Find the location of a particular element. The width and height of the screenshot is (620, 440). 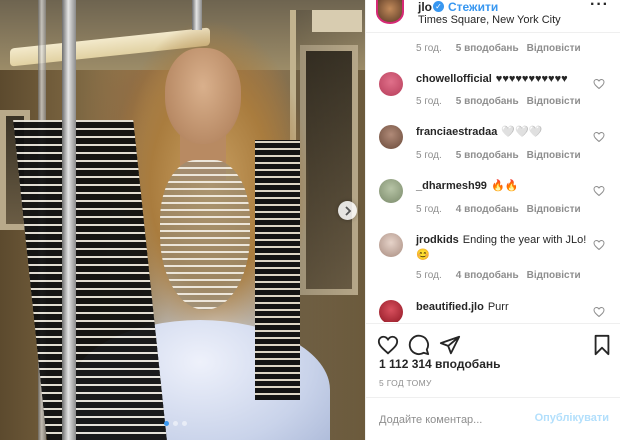

comment-bubble-icon is located at coordinates (419, 345).